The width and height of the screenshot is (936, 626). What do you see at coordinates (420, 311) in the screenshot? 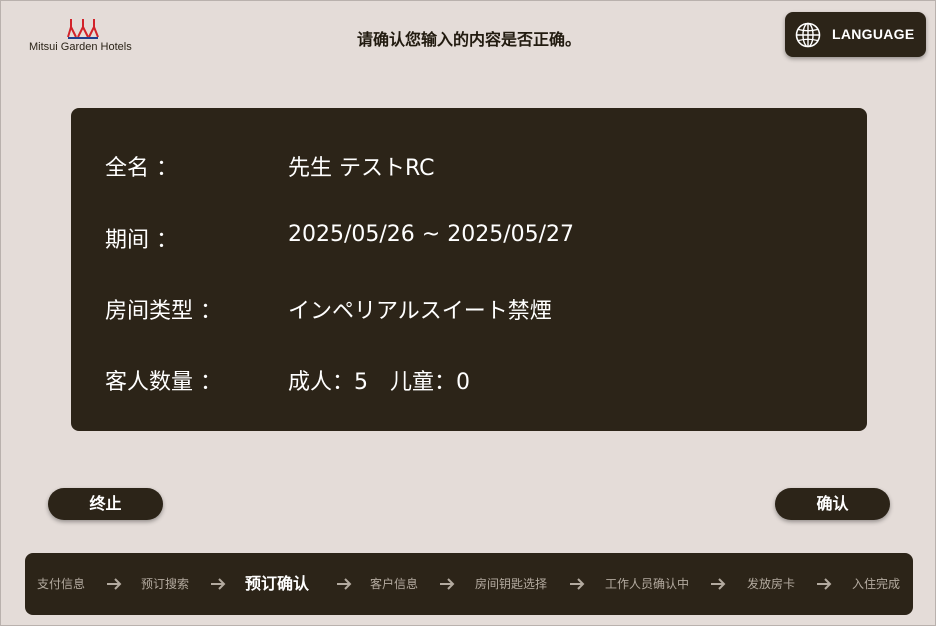
I see `room-type-value: インペリアルスイート禁煙` at bounding box center [420, 311].